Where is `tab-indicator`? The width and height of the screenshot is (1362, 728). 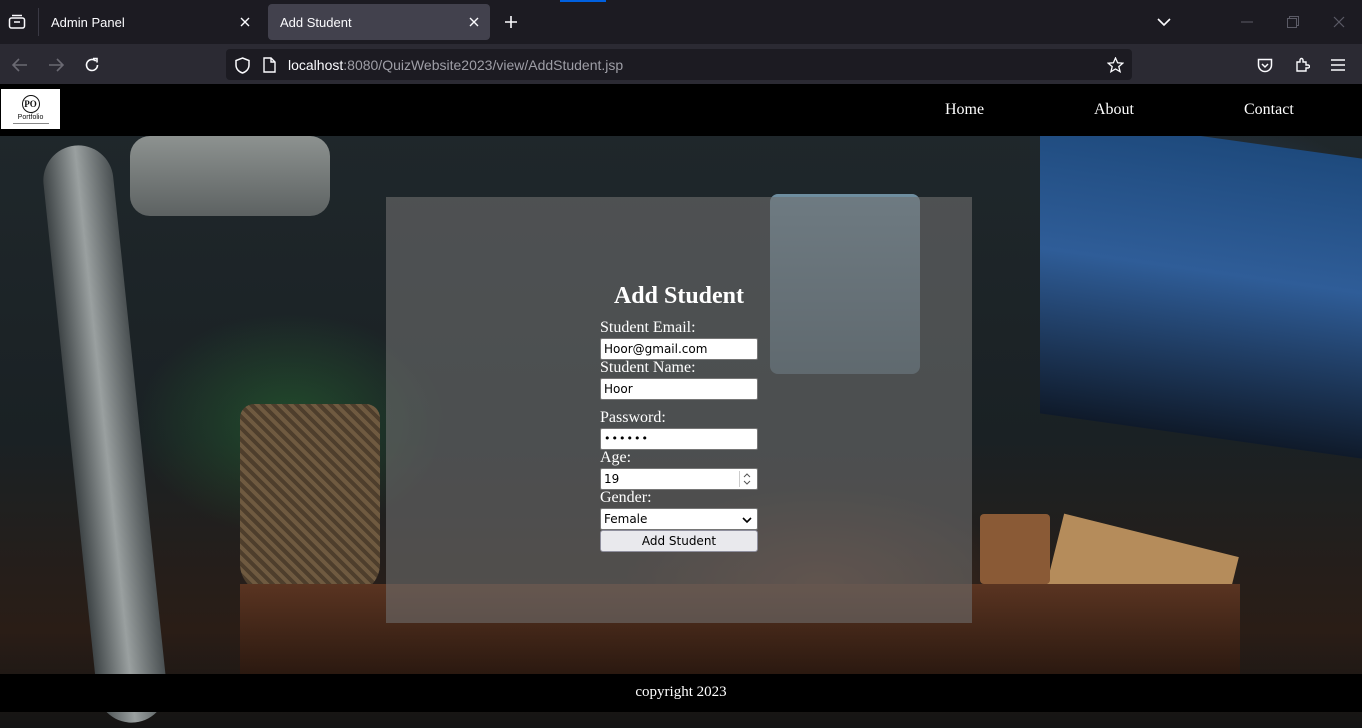
tab-indicator is located at coordinates (583, 1).